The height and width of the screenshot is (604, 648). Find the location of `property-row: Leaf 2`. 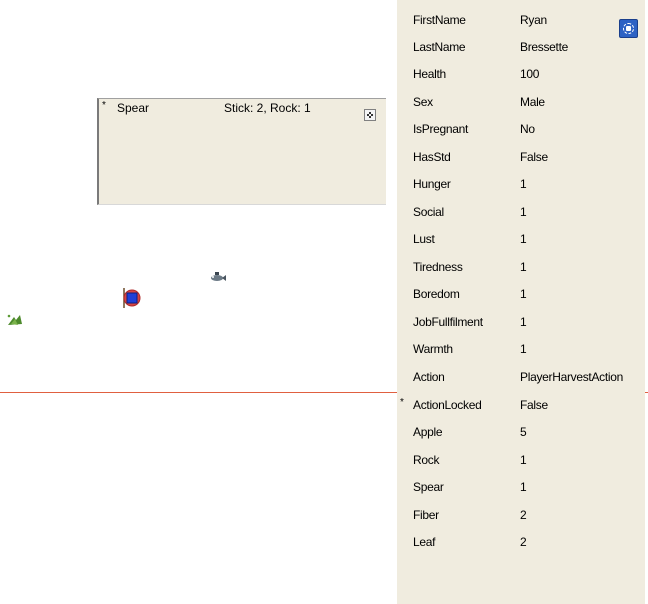

property-row: Leaf 2 is located at coordinates (521, 542).